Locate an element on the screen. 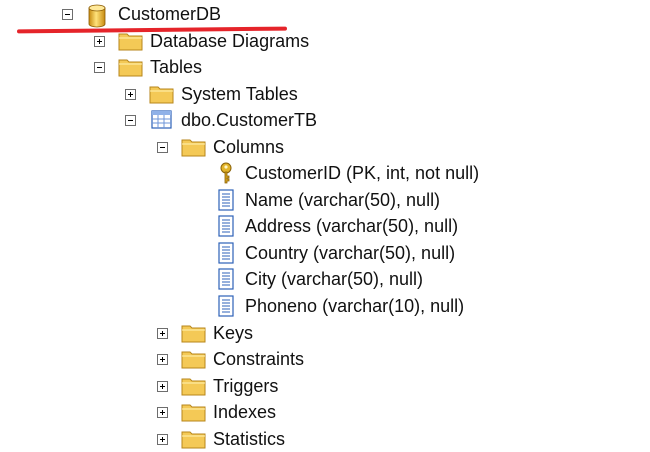 The height and width of the screenshot is (452, 650). column-item-name: Name (varchar(50), null) is located at coordinates (314, 200).